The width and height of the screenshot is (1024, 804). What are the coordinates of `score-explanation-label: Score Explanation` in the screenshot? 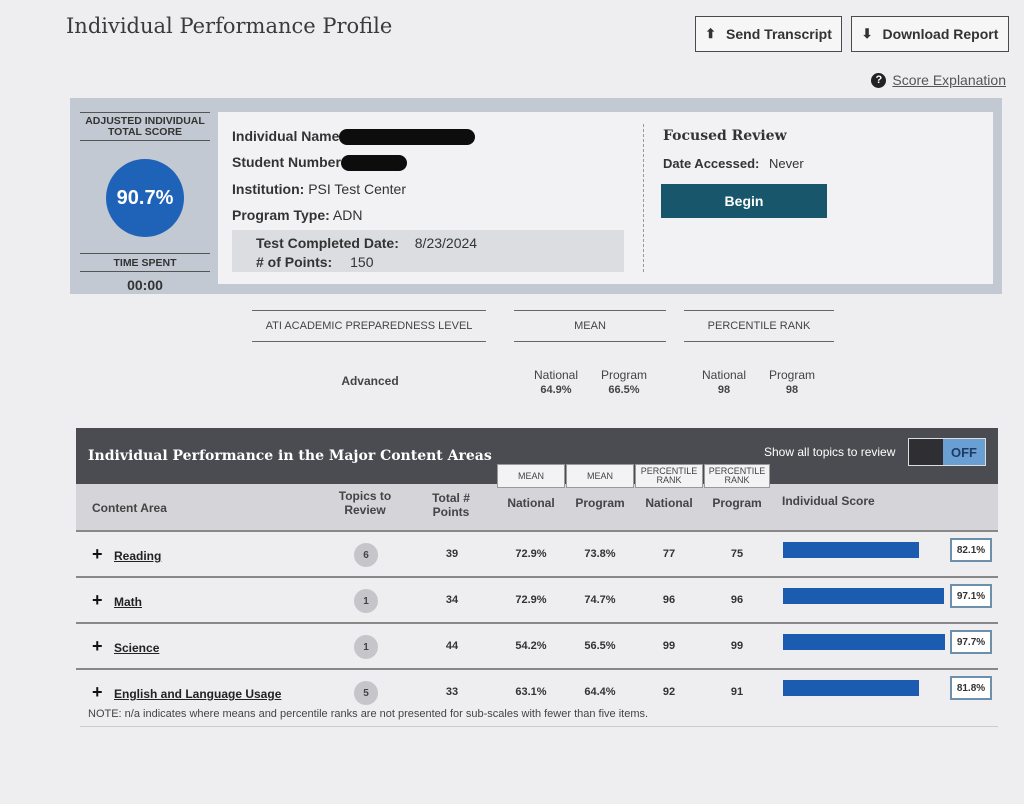 It's located at (949, 80).